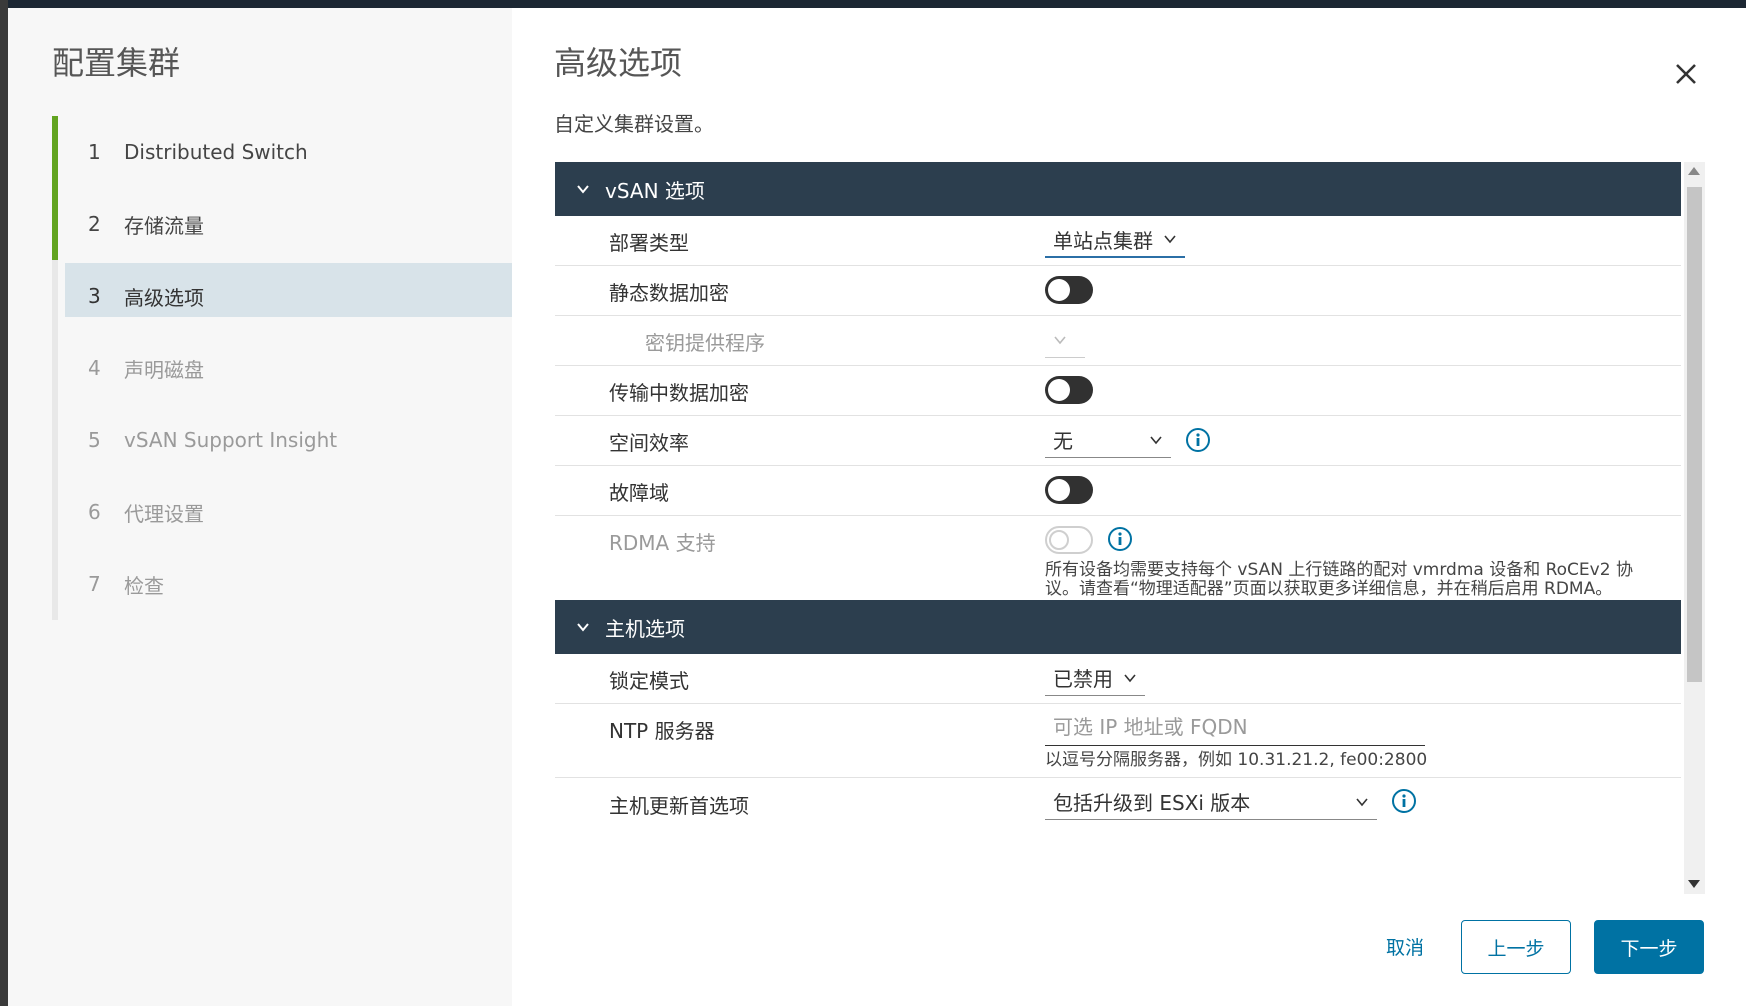 The image size is (1746, 1006). What do you see at coordinates (679, 806) in the screenshot?
I see `field-label: 主机更新首选项` at bounding box center [679, 806].